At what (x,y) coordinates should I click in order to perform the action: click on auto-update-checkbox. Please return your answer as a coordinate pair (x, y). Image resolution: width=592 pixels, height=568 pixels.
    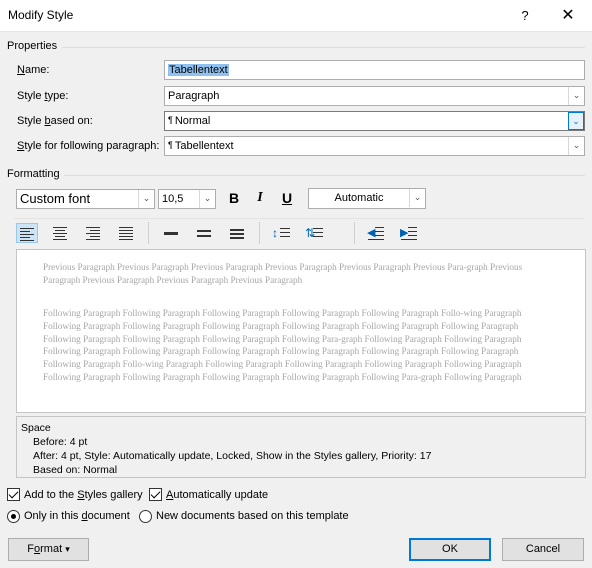
    Looking at the image, I should click on (155, 494).